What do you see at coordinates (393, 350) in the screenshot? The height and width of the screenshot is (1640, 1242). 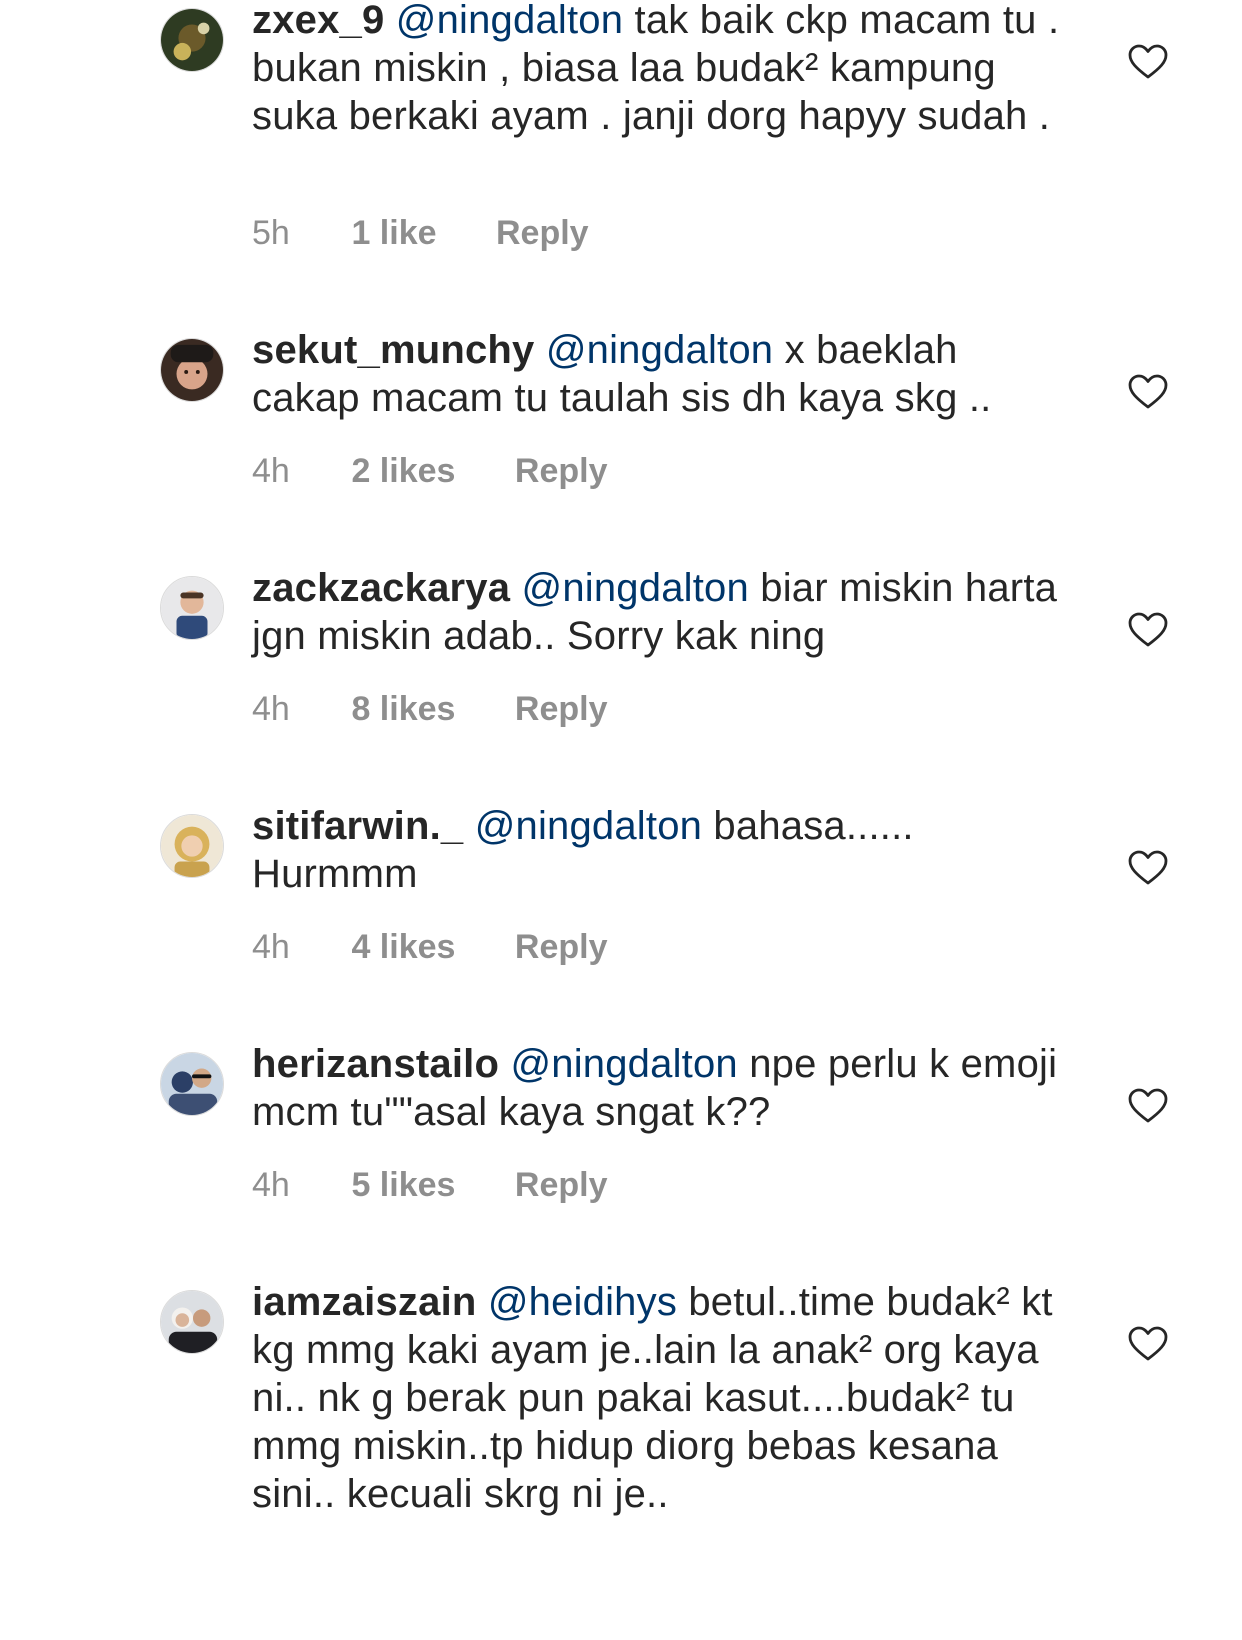 I see `comment-username: sekut_munchy` at bounding box center [393, 350].